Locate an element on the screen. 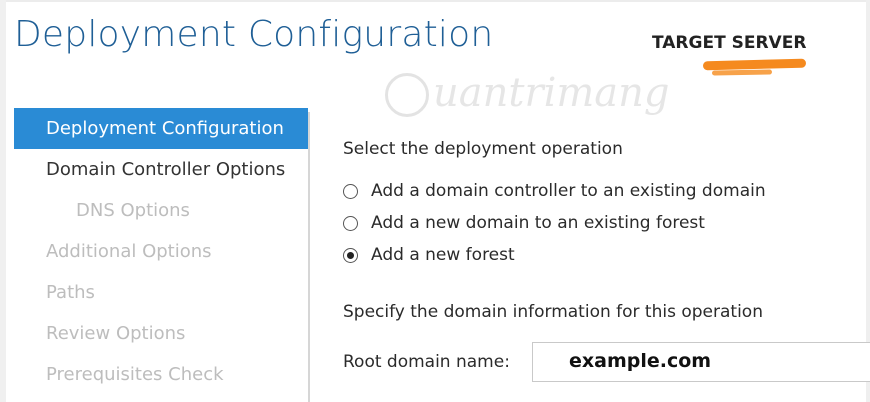 The height and width of the screenshot is (402, 870). nav-item-label: Deployment Configuration is located at coordinates (165, 128).